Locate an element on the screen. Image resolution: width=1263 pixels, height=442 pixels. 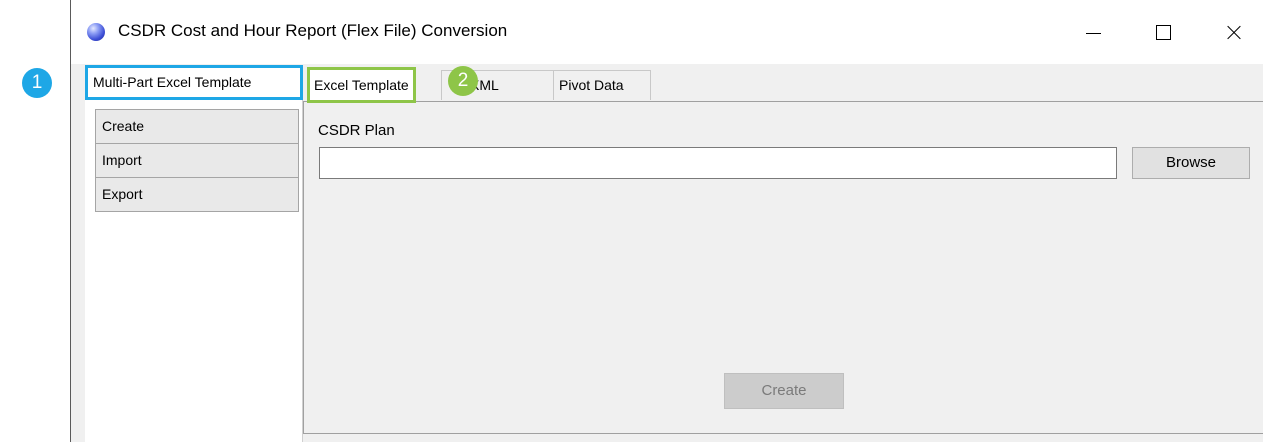
create-button: Create is located at coordinates (784, 391).